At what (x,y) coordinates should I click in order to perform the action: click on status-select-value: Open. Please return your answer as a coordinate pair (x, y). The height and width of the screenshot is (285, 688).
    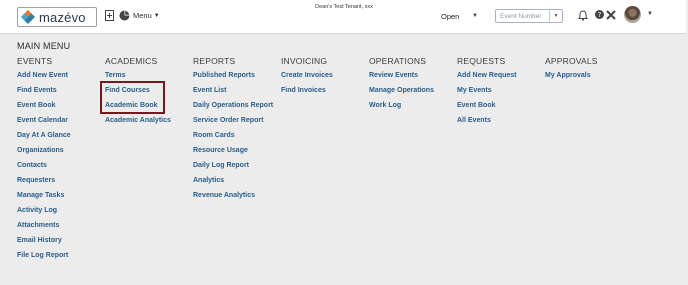
    Looking at the image, I should click on (450, 16).